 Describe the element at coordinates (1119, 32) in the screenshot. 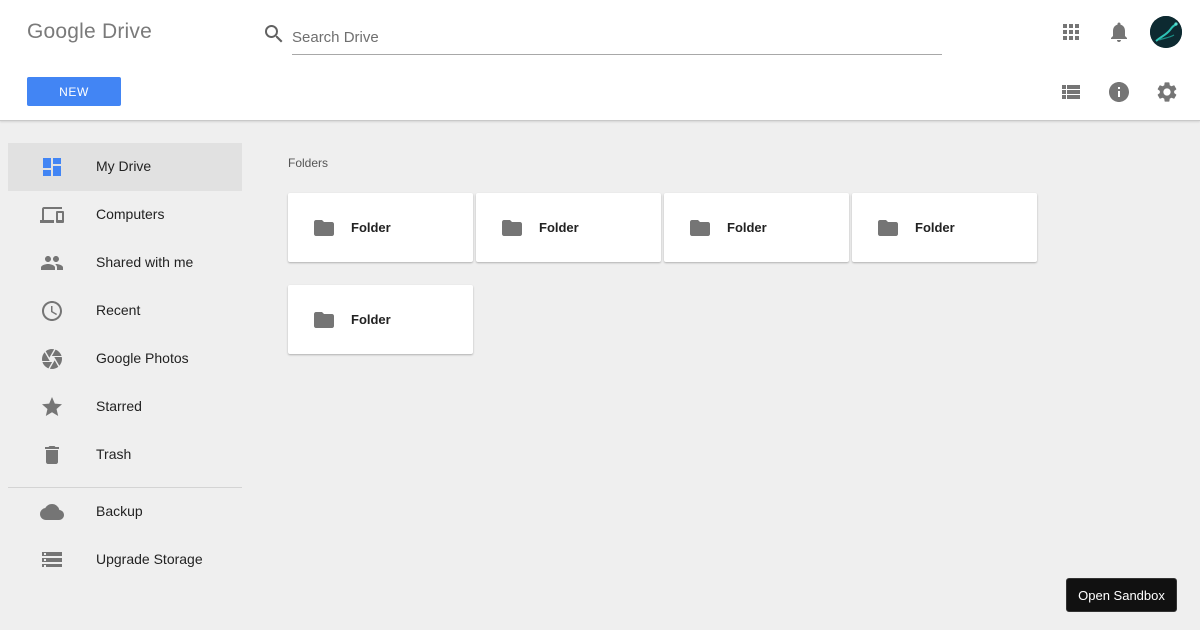

I see `notifications-icon` at that location.